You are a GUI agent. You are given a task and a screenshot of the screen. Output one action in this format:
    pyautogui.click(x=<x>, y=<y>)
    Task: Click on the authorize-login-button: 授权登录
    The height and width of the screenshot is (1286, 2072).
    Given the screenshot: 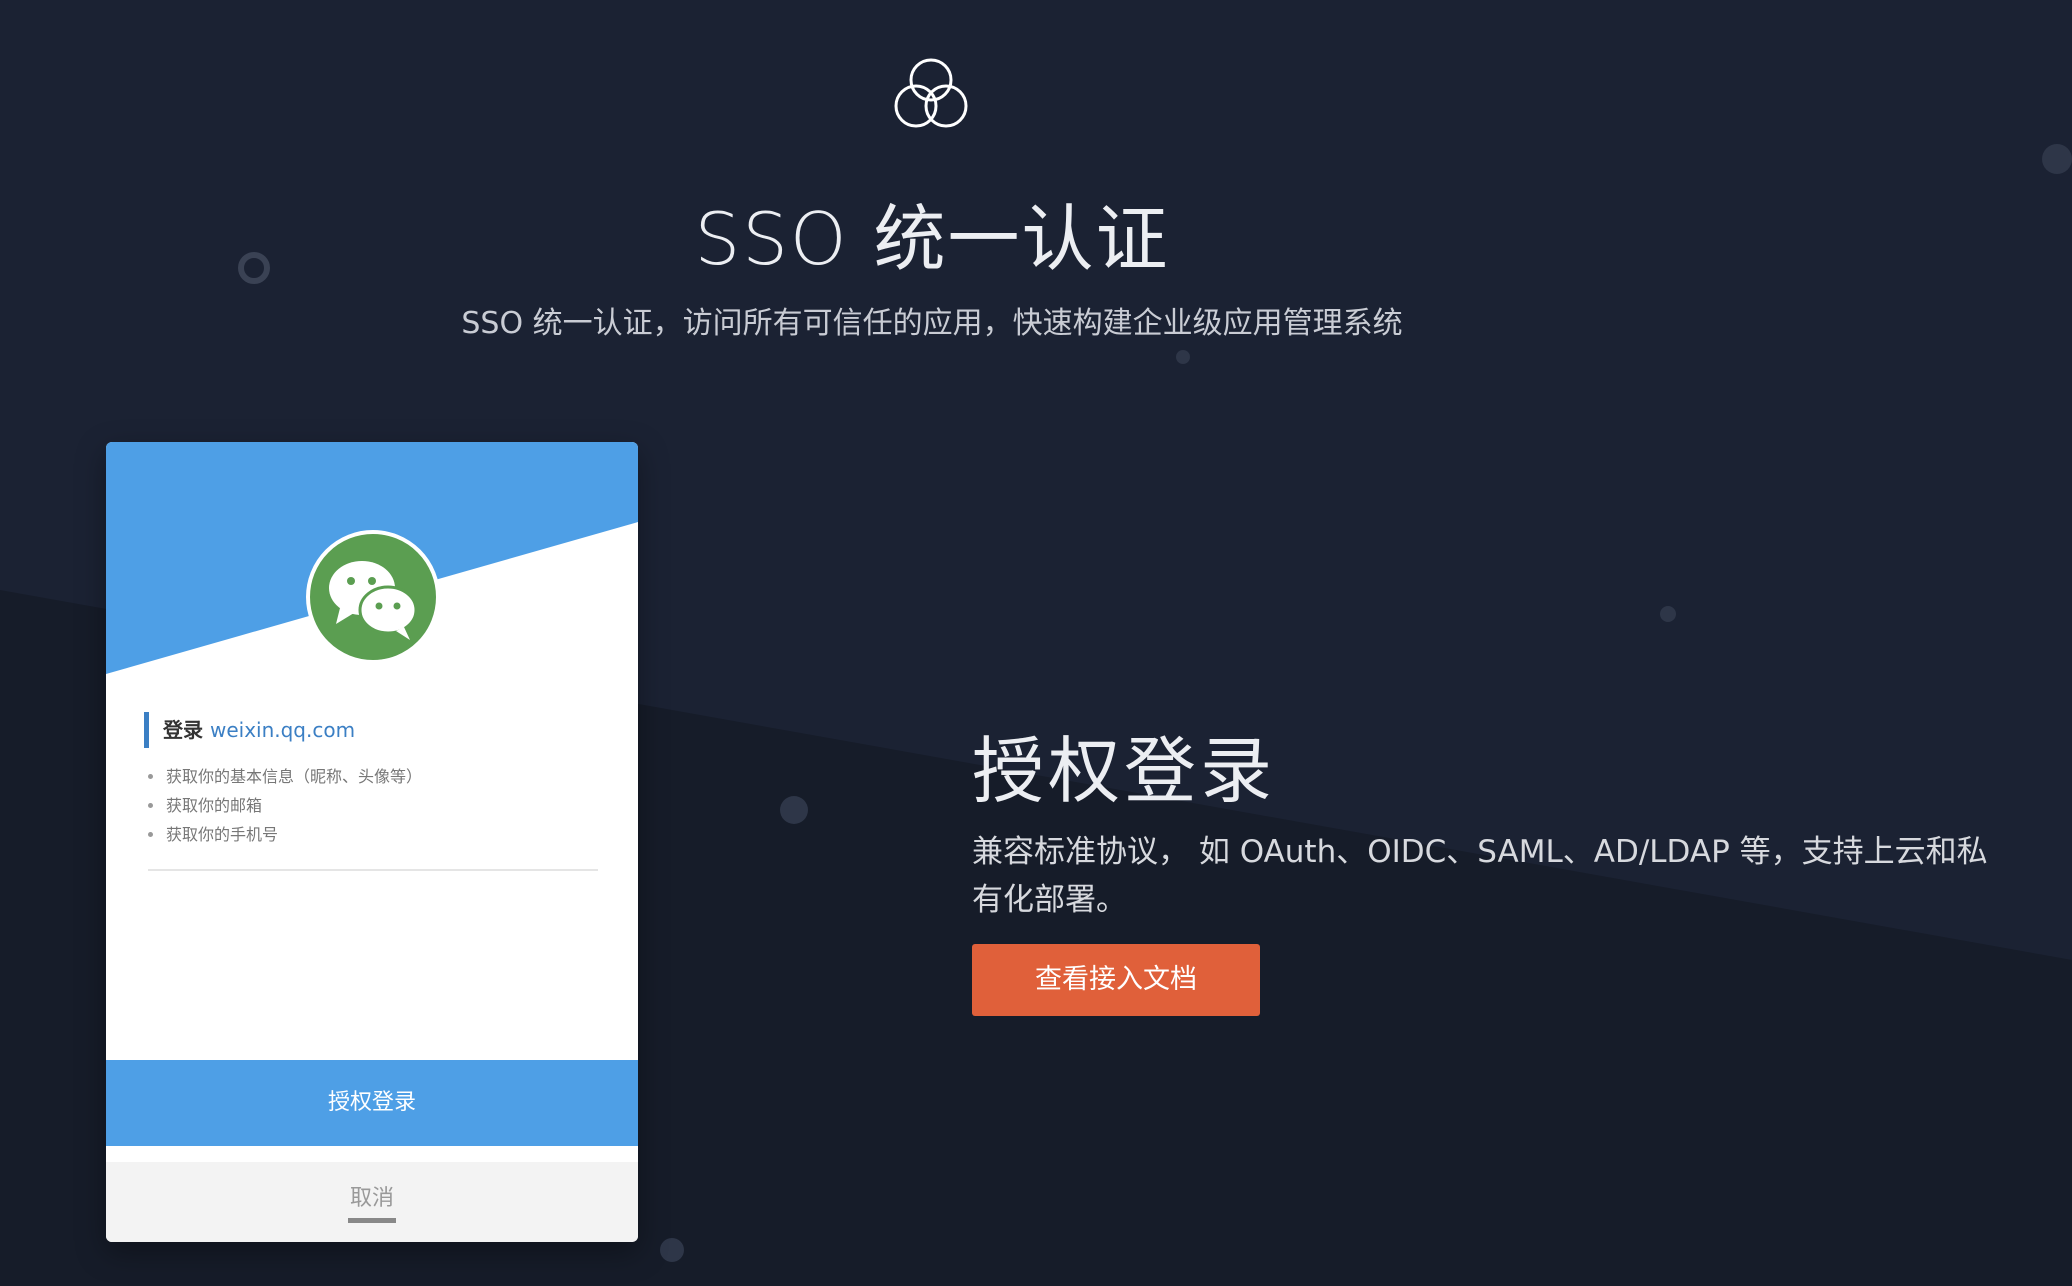 What is the action you would take?
    pyautogui.click(x=372, y=1103)
    